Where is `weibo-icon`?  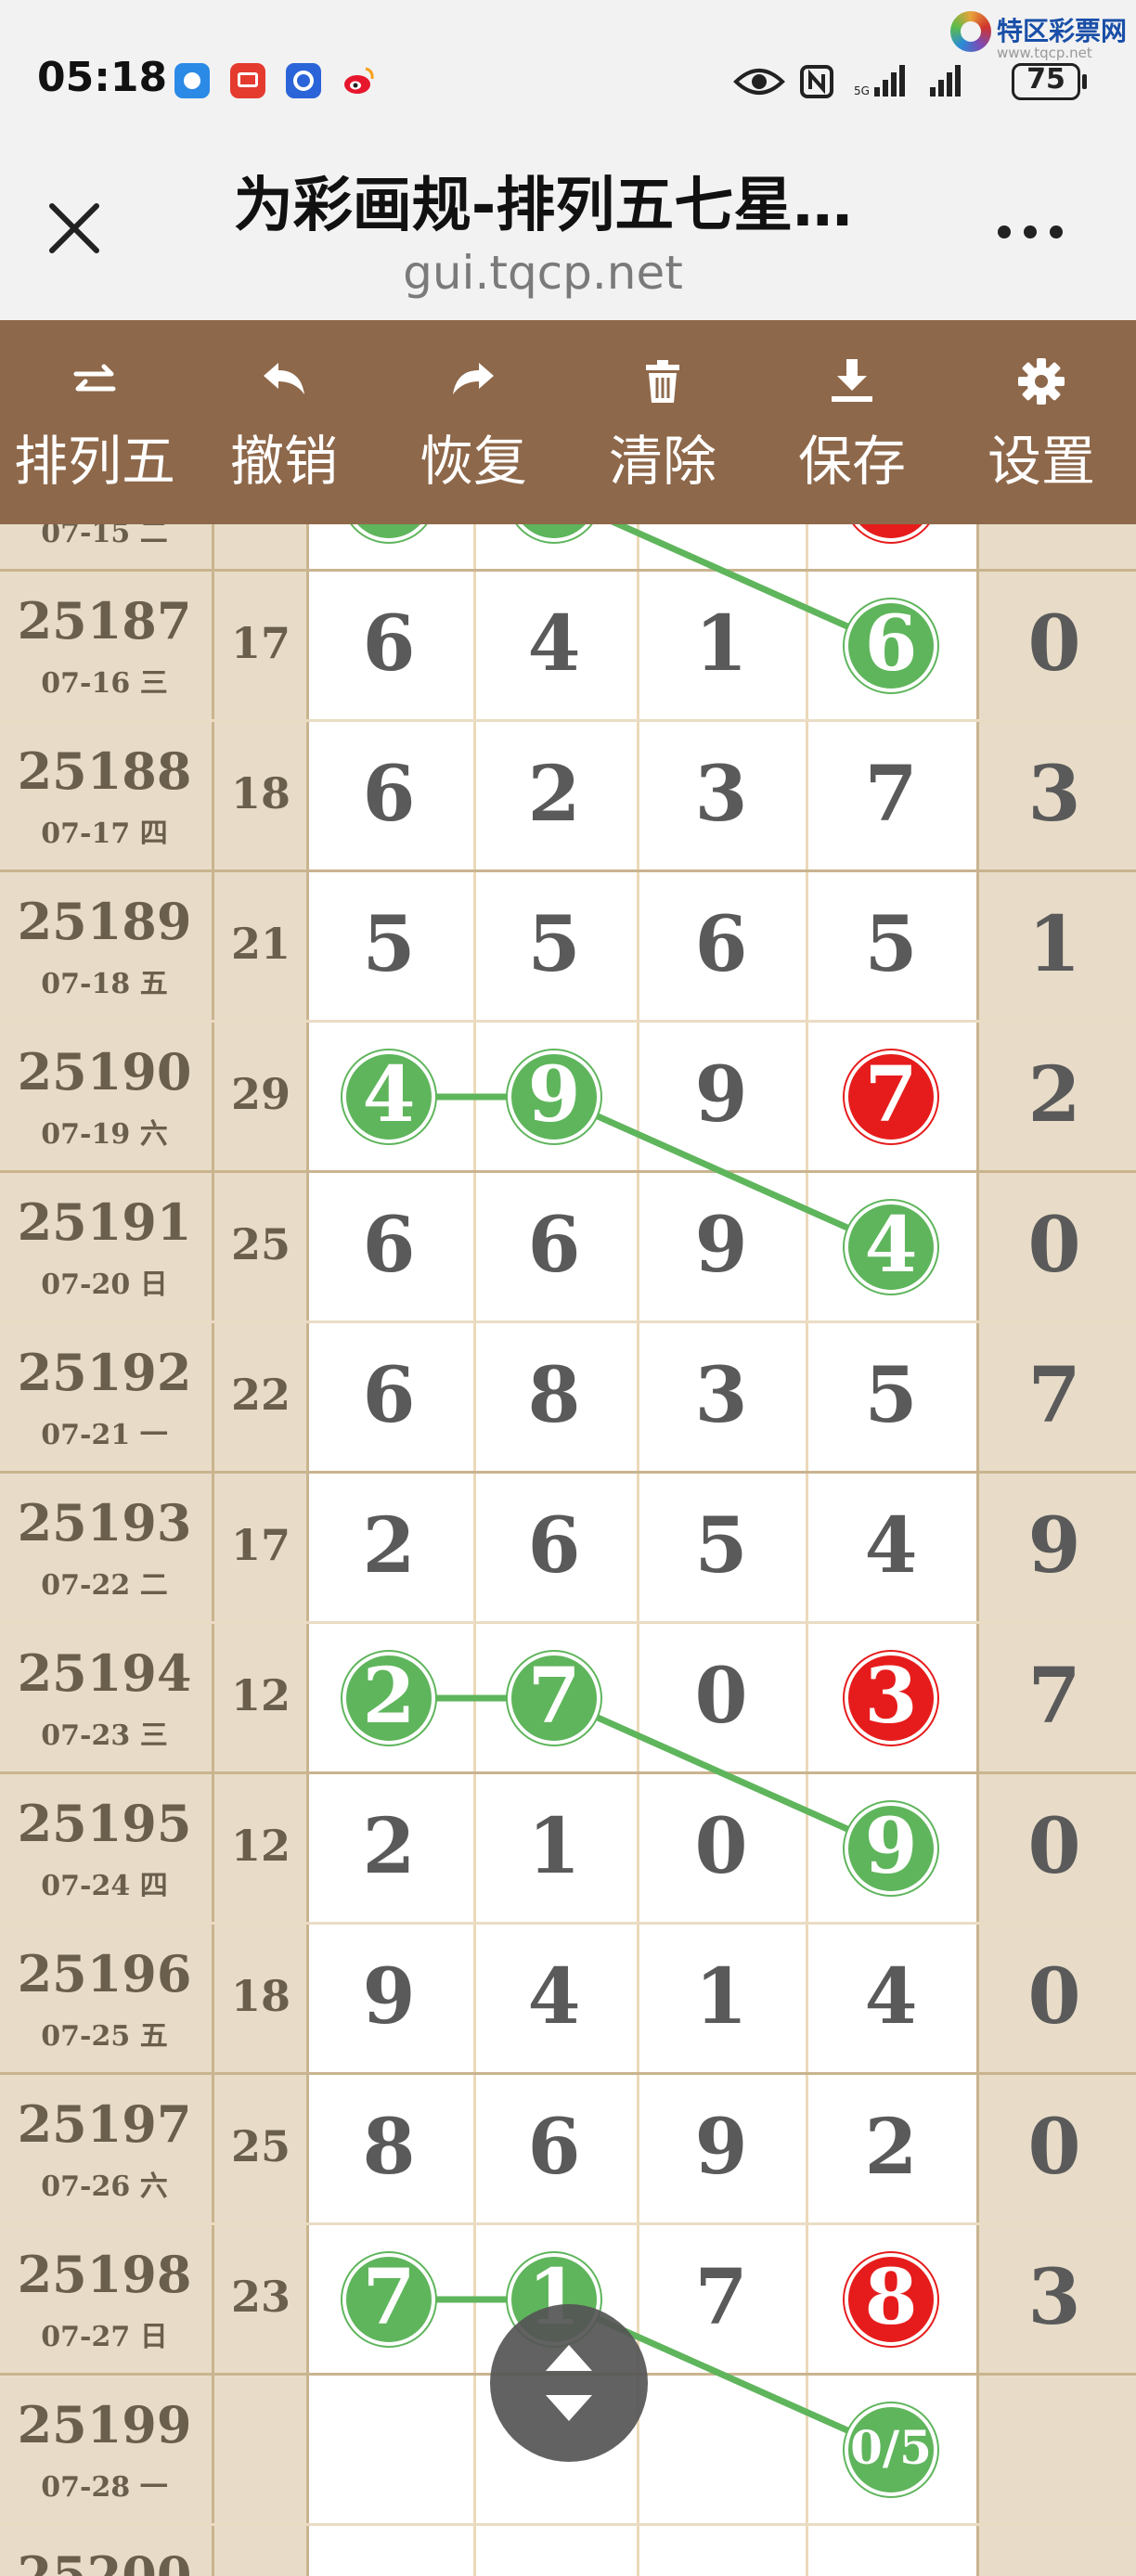
weibo-icon is located at coordinates (359, 81).